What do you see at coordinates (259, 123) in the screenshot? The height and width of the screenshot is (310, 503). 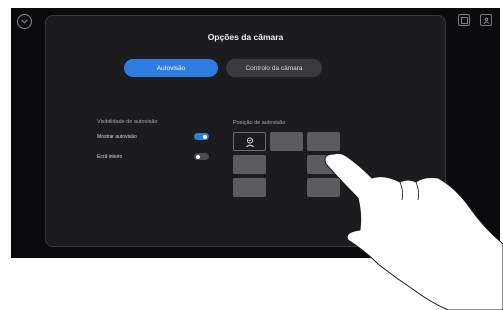 I see `position-section-label: Posição de autovisão` at bounding box center [259, 123].